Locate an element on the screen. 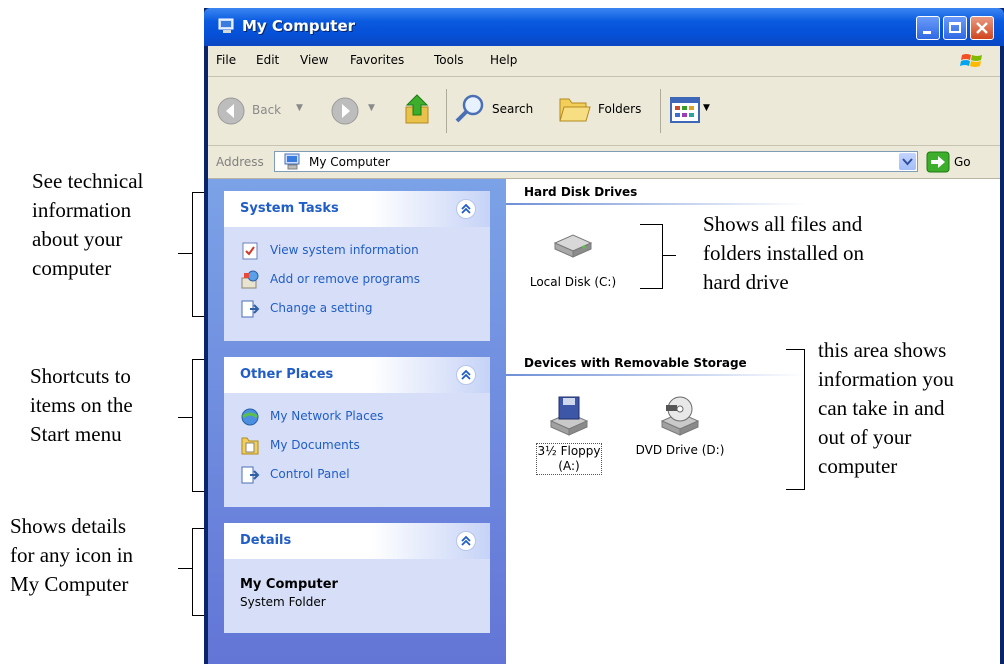  back-arrow-icon is located at coordinates (231, 111).